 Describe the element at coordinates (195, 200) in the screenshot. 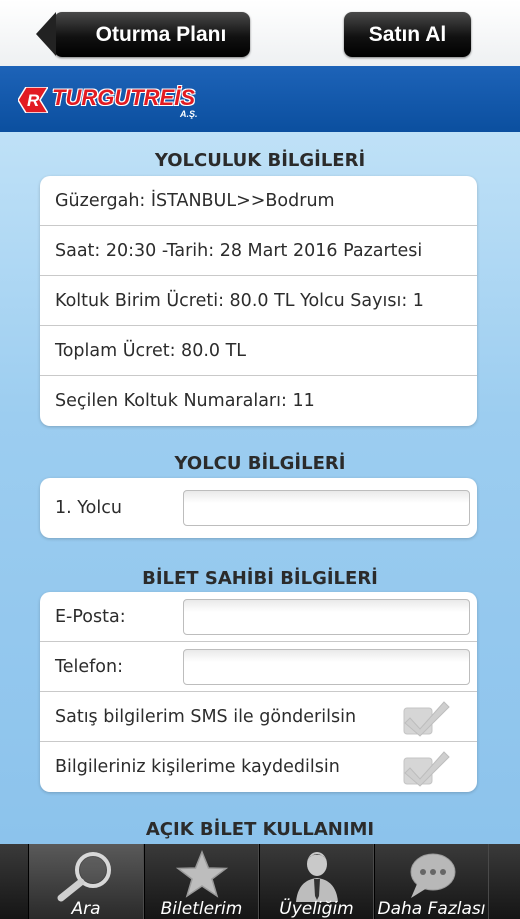

I see `route-text: Güzergah: İSTANBUL>>Bodrum` at that location.